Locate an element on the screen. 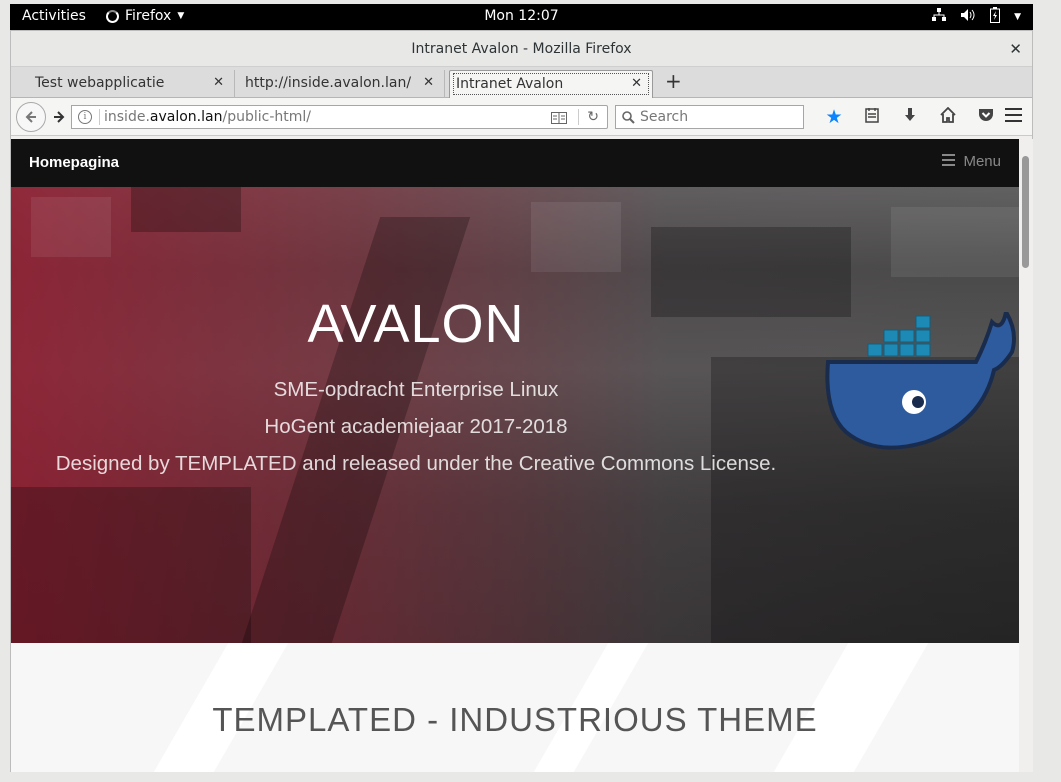 The image size is (1061, 782). docker-whale-logo is located at coordinates (920, 381).